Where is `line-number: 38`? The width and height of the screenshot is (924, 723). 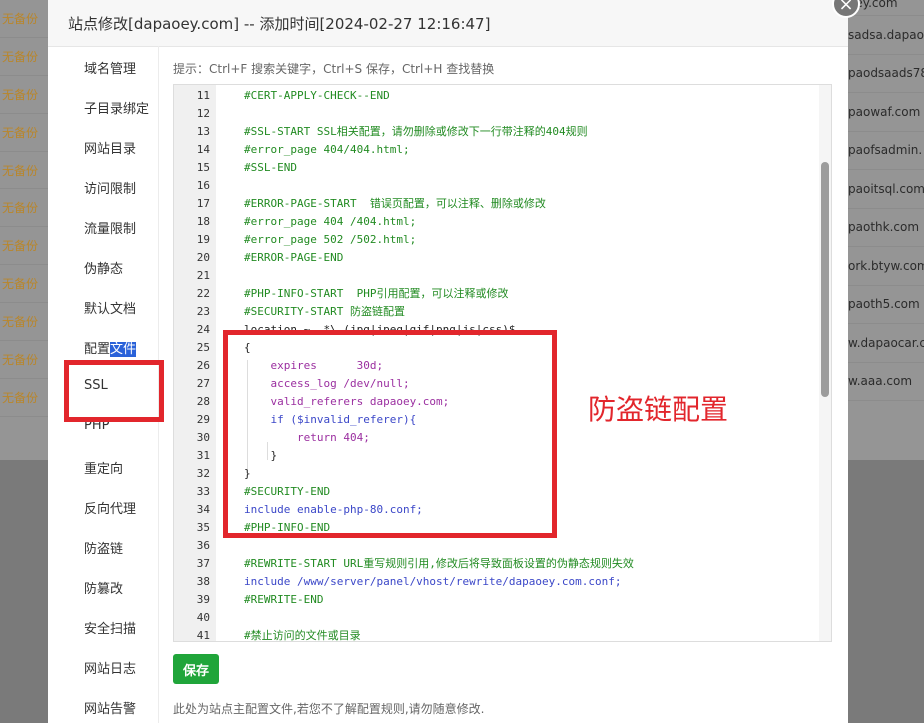
line-number: 38 is located at coordinates (203, 581).